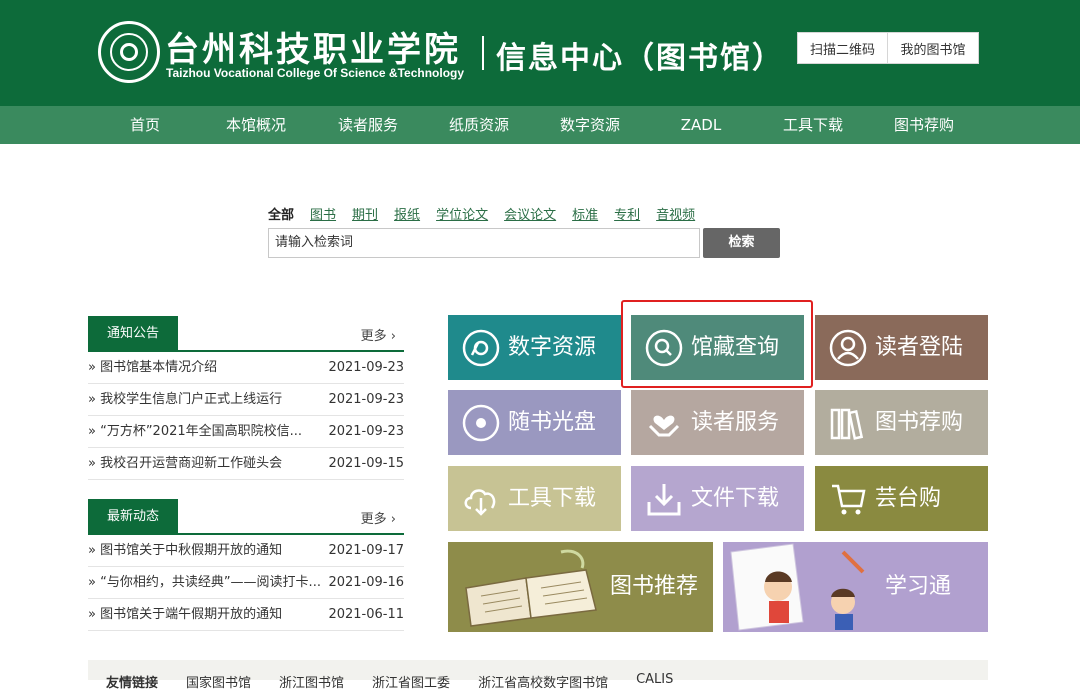 The image size is (1080, 691). What do you see at coordinates (552, 347) in the screenshot?
I see `tile-label: 数字资源` at bounding box center [552, 347].